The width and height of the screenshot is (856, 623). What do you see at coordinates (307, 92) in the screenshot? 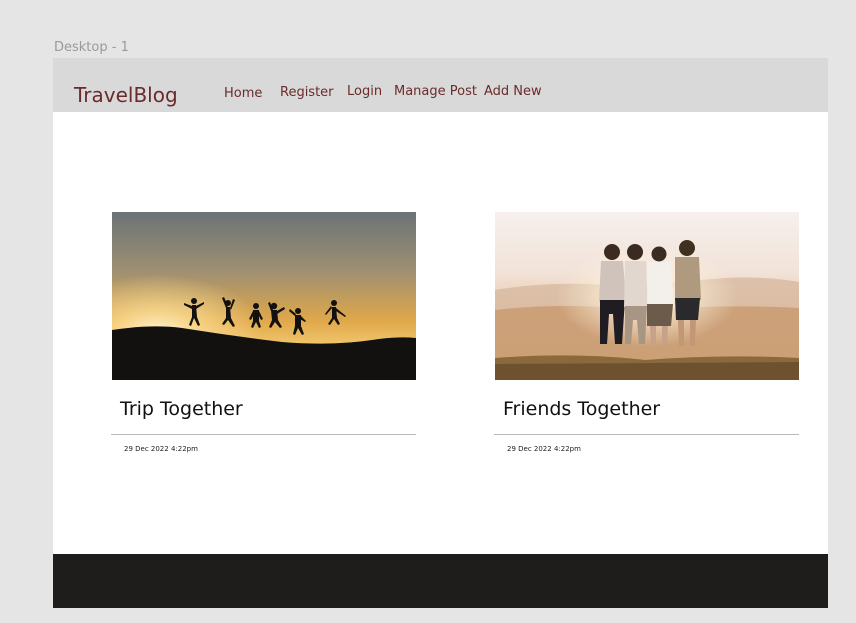
I see `nav-register: Register` at bounding box center [307, 92].